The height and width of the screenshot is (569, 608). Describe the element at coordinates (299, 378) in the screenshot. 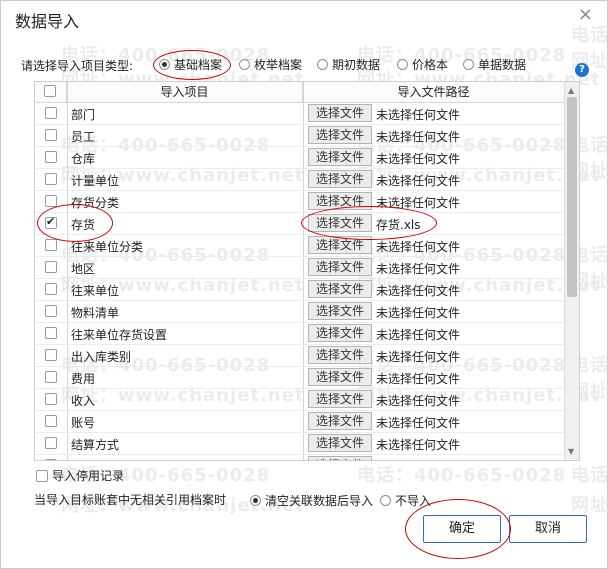

I see `table-row: 费用 选择文件 未选择任何文件` at that location.